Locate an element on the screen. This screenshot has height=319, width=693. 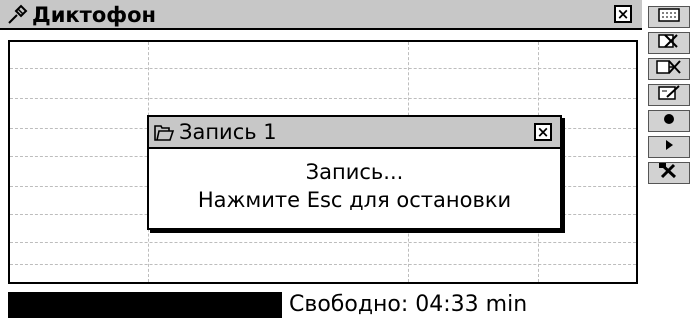
side-toolbar is located at coordinates (669, 159).